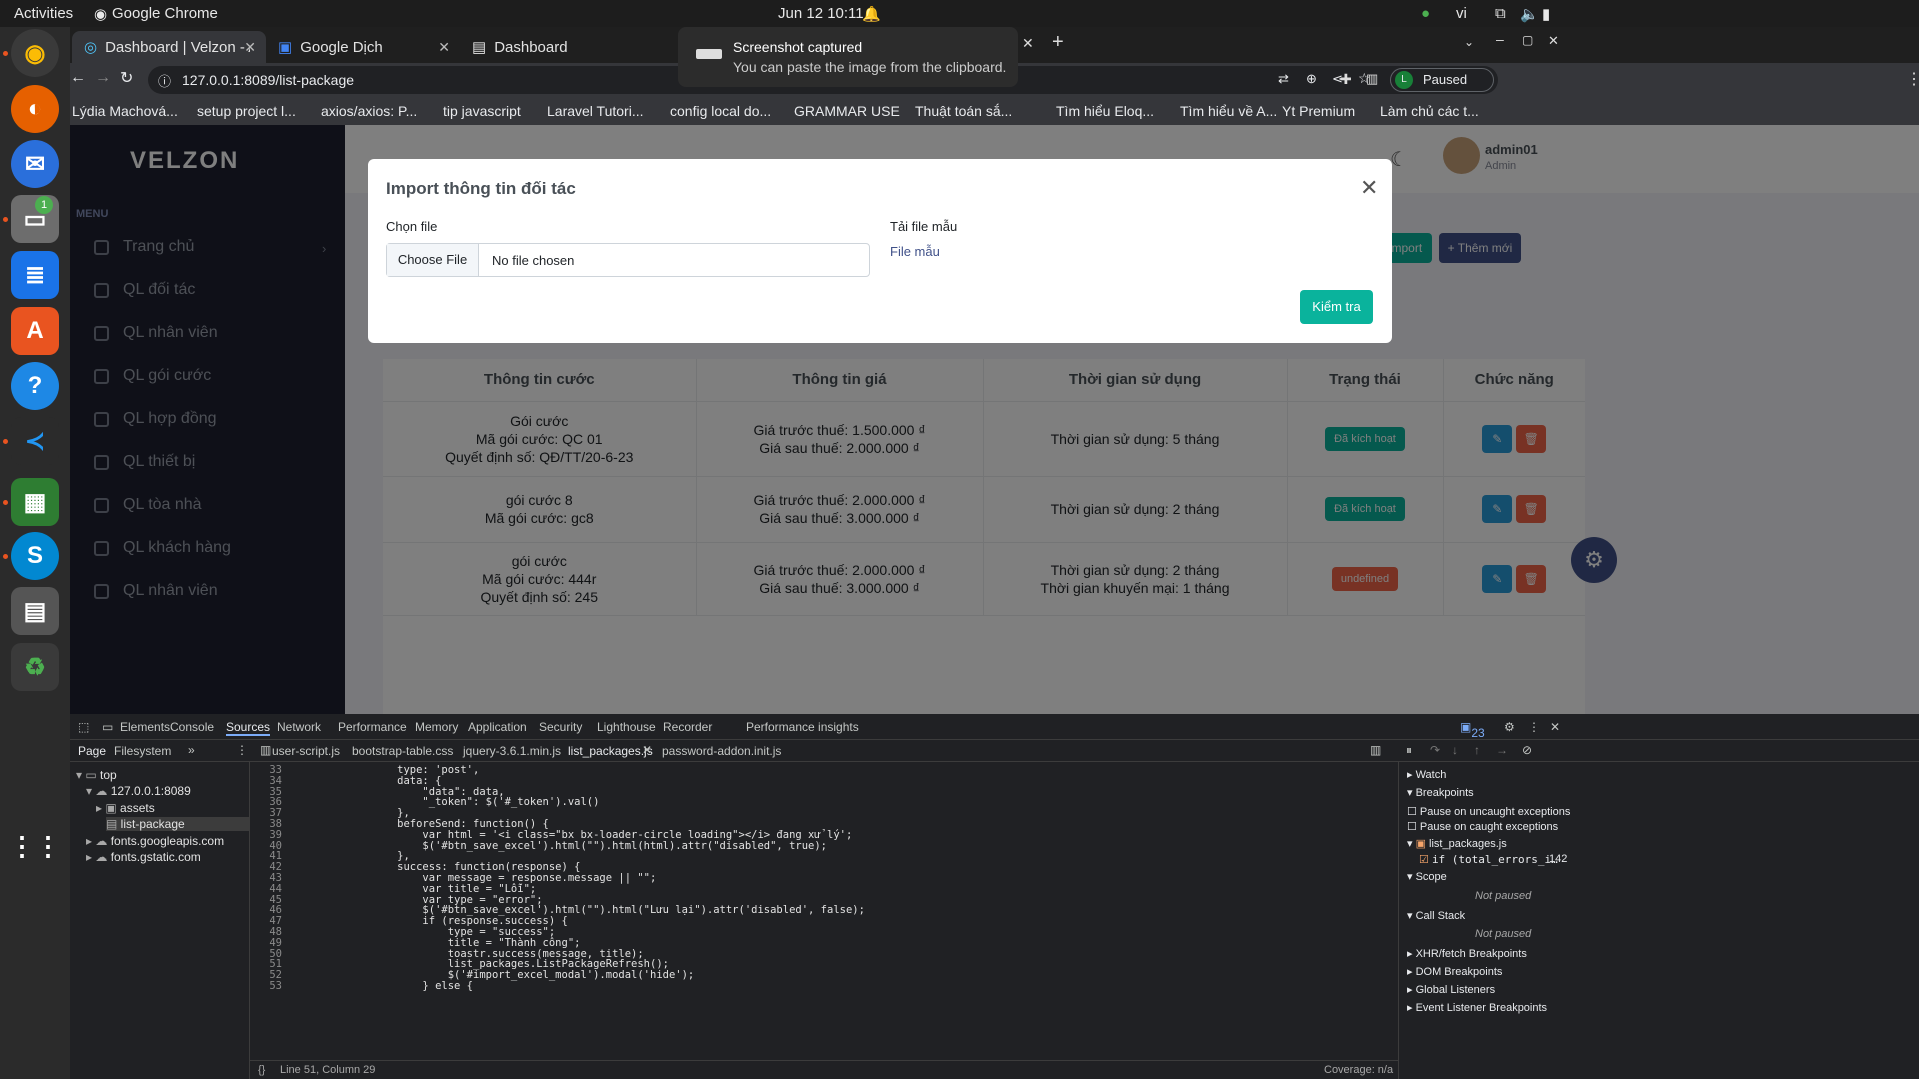  What do you see at coordinates (35, 611) in the screenshot?
I see `terminal-icon: ▤` at bounding box center [35, 611].